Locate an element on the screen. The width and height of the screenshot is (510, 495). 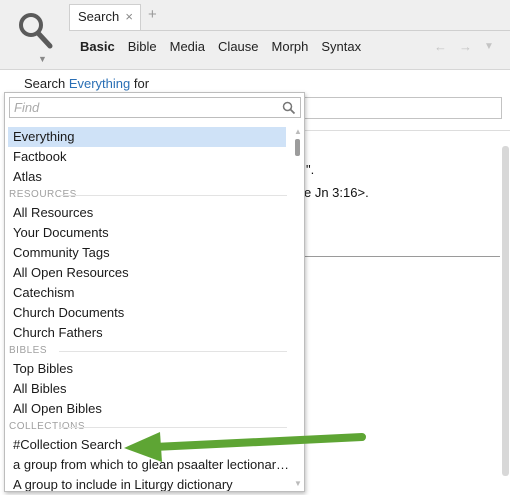
list-item: Catechism is located at coordinates (148, 293).